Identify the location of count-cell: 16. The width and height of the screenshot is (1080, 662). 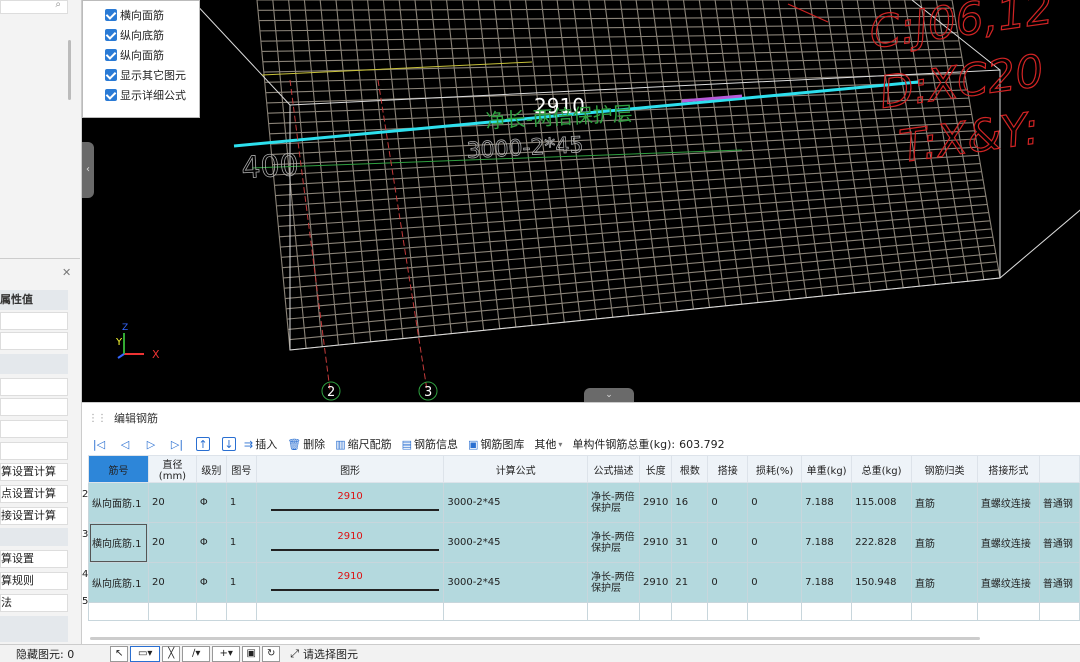
(690, 502).